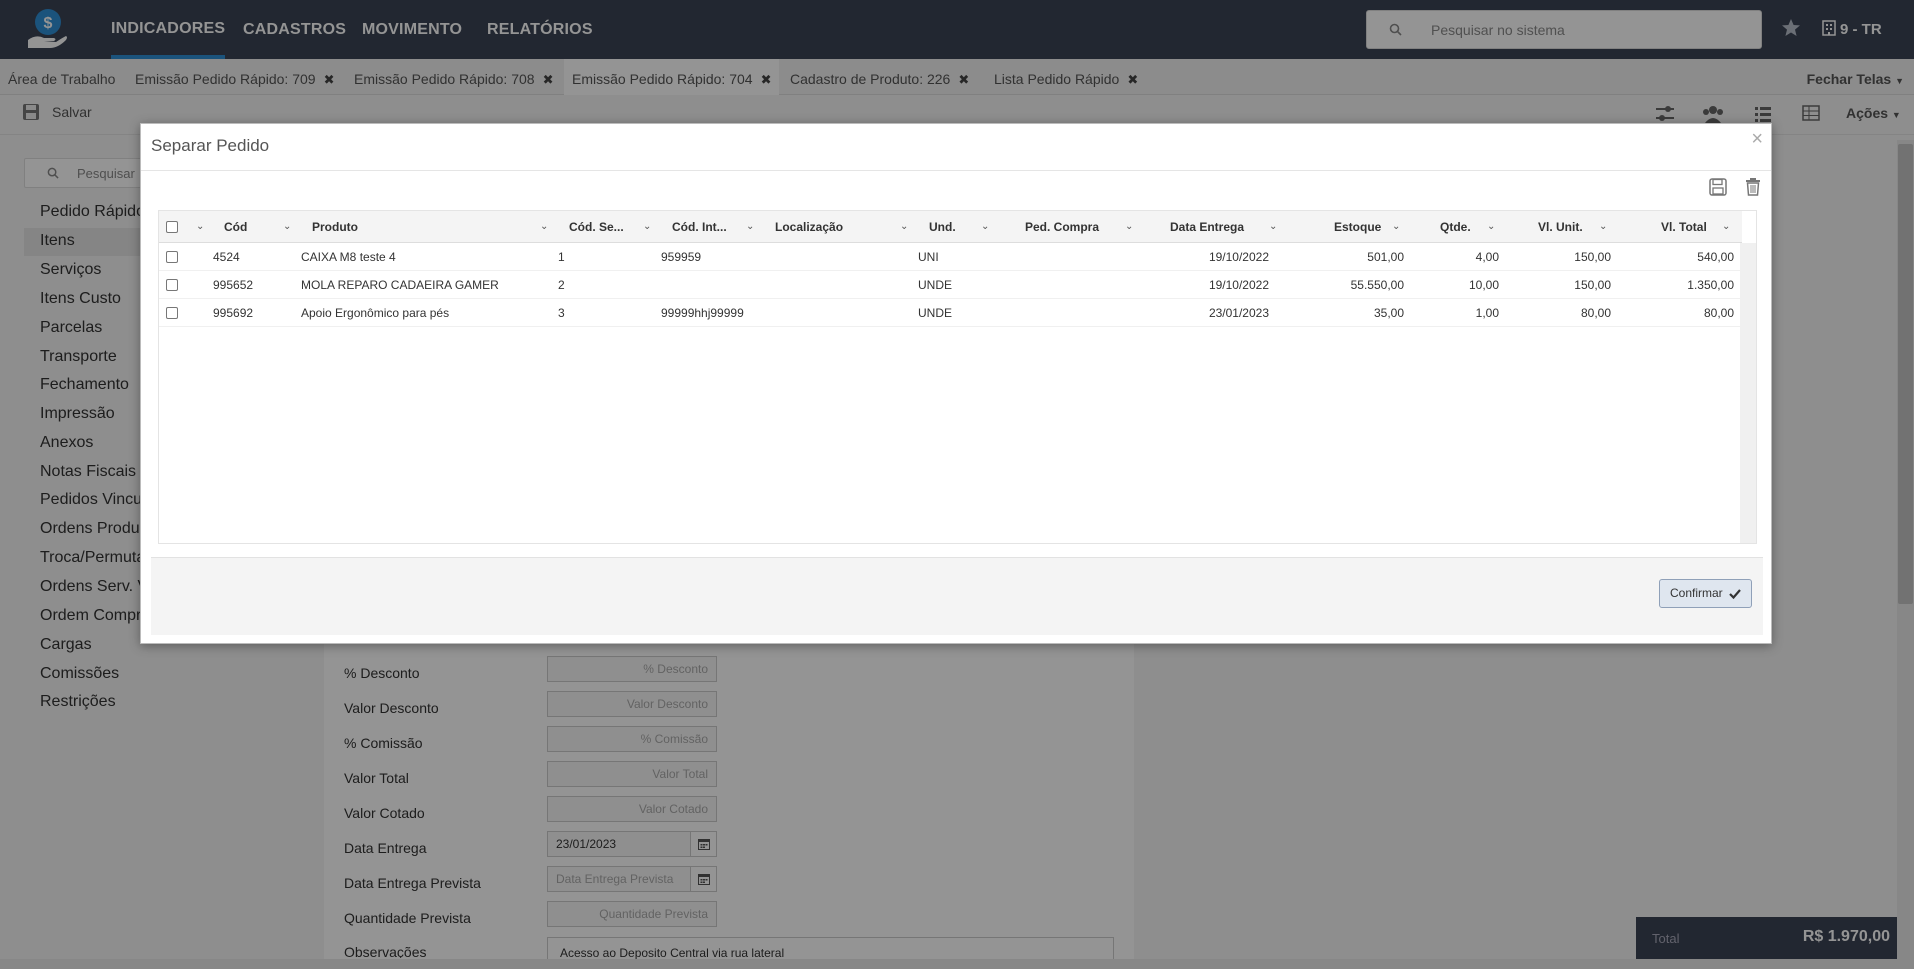  What do you see at coordinates (1377, 285) in the screenshot?
I see `cell-estoque: 55.550,00` at bounding box center [1377, 285].